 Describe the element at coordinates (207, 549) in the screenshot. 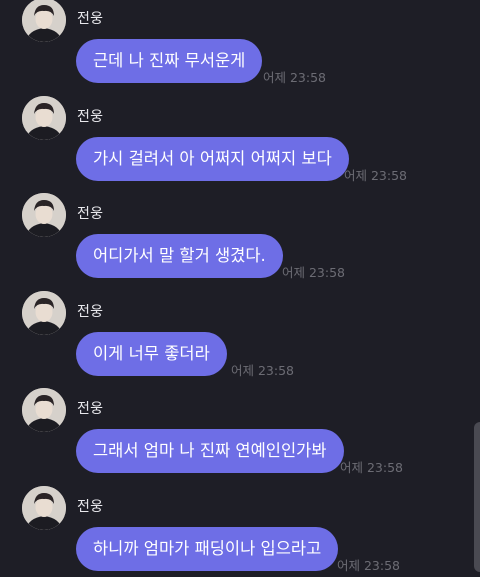

I see `message-bubble: 하니까 엄마가 패딩이나 입으라고` at that location.